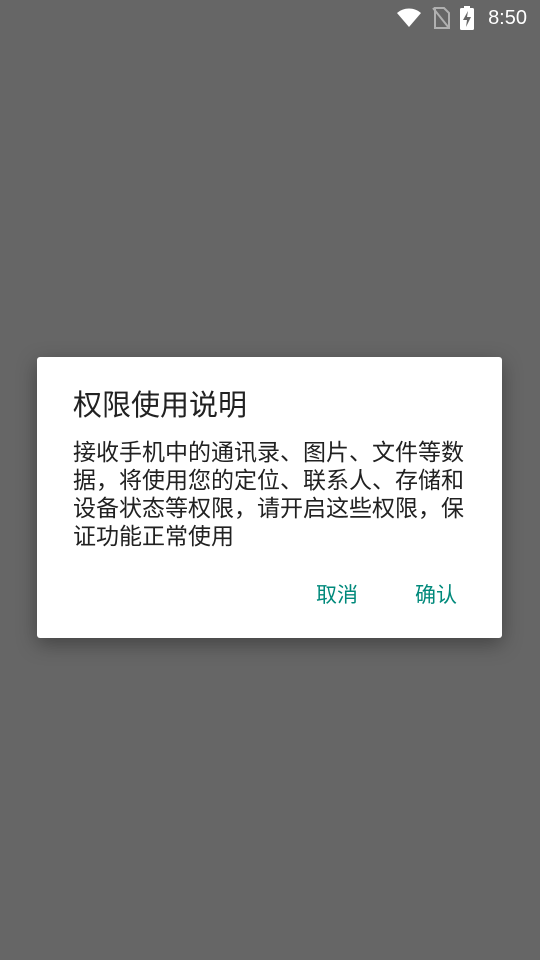 This screenshot has width=540, height=960. Describe the element at coordinates (270, 18) in the screenshot. I see `status-bar: 8:50` at that location.